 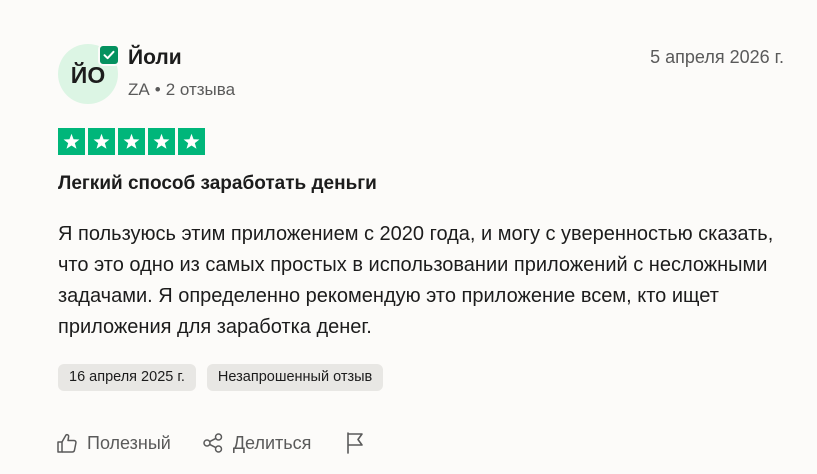 I want to click on review-type-tag: Незапрошенный отзыв, so click(x=295, y=377).